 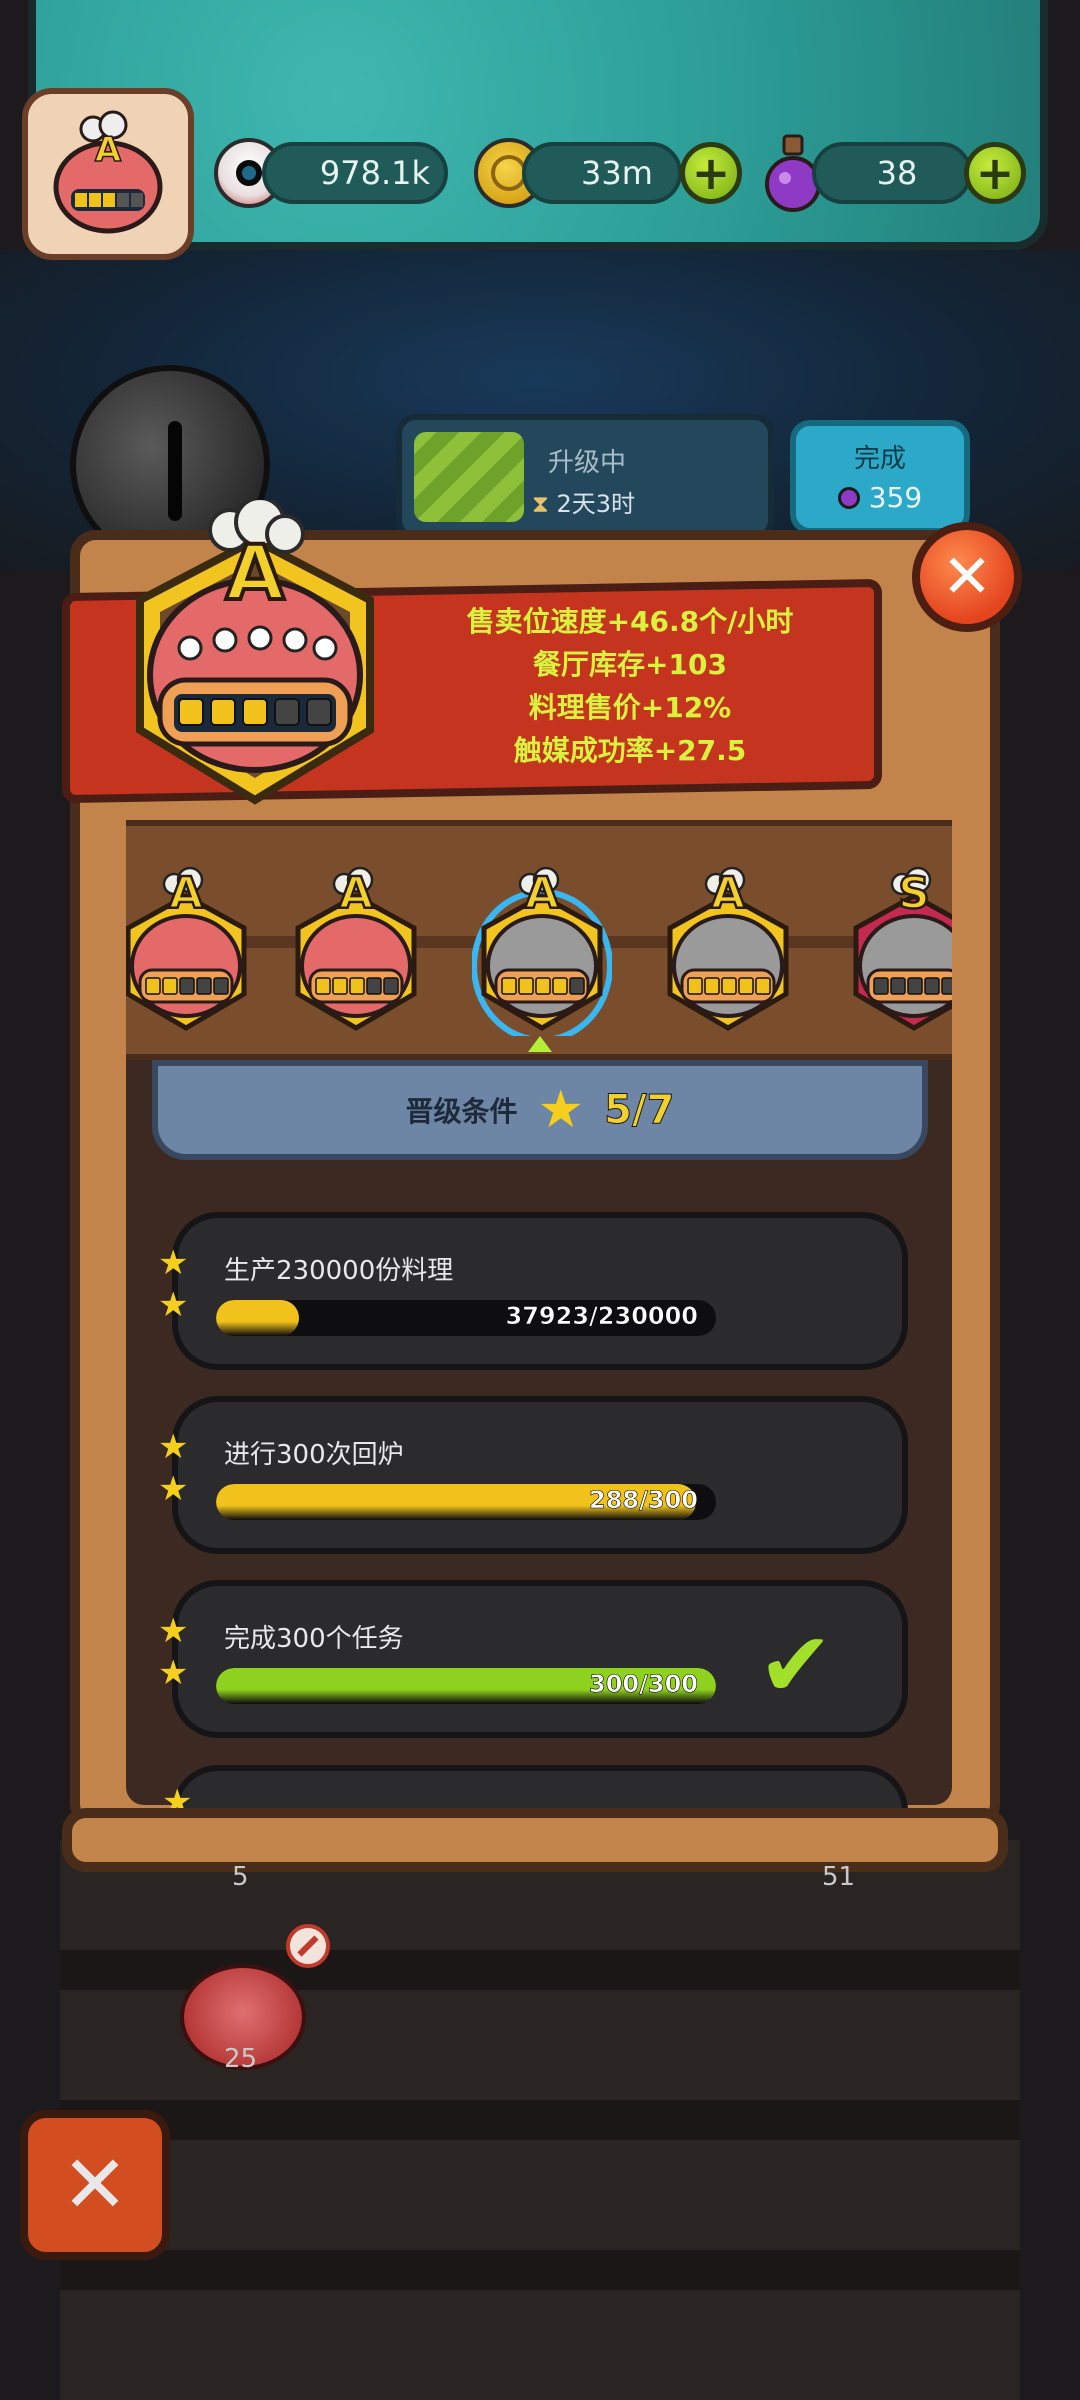 I want to click on big-badge-level, so click(x=258, y=713).